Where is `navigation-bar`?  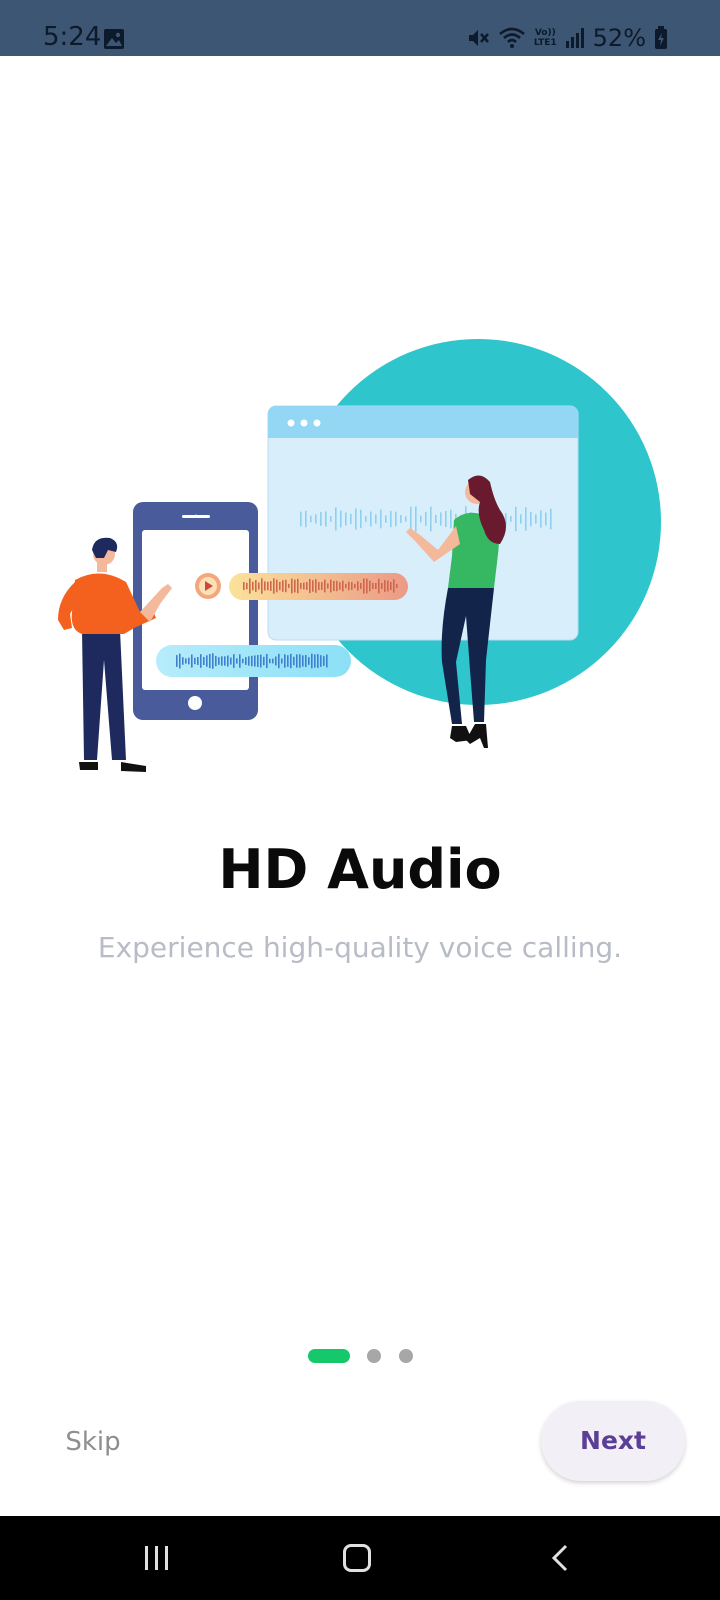
navigation-bar is located at coordinates (360, 1558).